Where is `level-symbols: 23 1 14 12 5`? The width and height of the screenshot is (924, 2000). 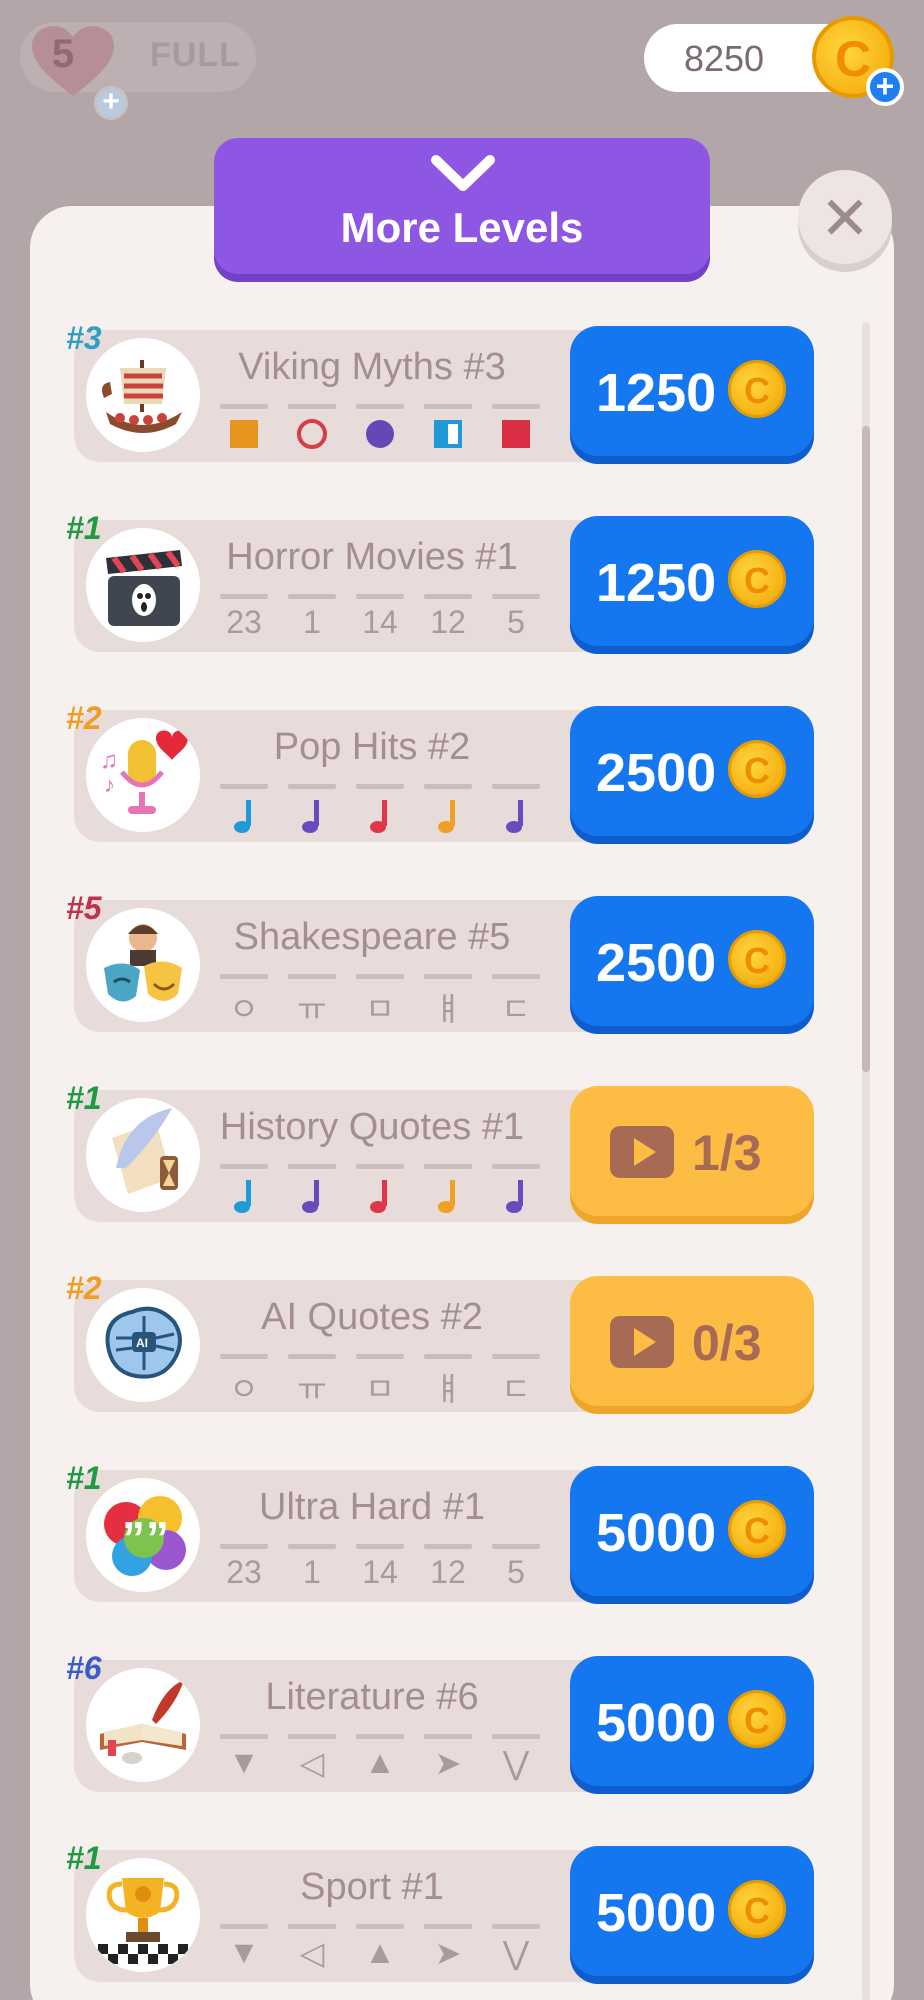
level-symbols: 23 1 14 12 5 is located at coordinates (380, 620).